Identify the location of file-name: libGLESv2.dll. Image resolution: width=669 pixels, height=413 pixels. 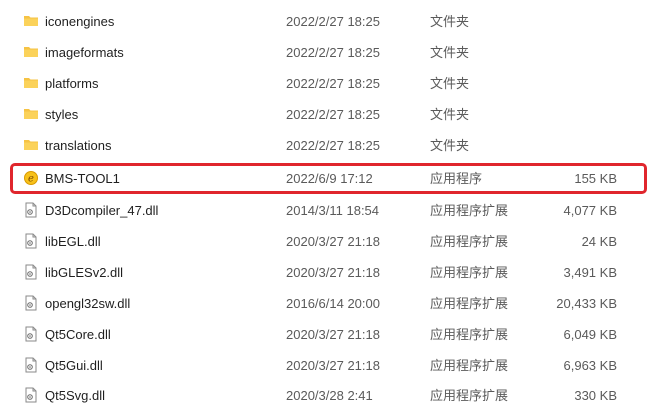
(84, 272).